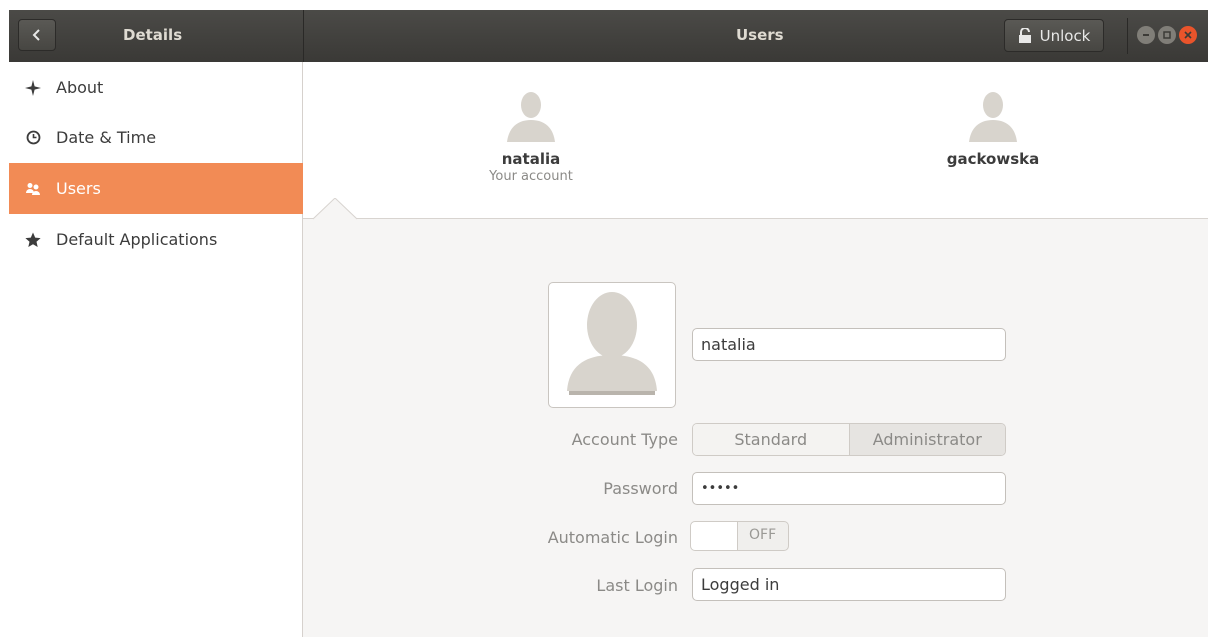 This screenshot has width=1208, height=637. I want to click on maximize-icon, so click(1167, 35).